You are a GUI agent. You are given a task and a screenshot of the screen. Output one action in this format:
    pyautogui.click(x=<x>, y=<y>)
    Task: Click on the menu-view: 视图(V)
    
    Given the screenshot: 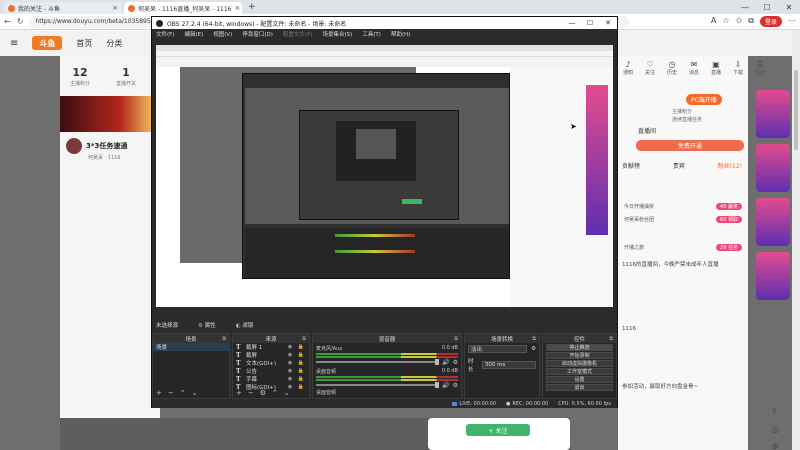 What is the action you would take?
    pyautogui.click(x=222, y=34)
    